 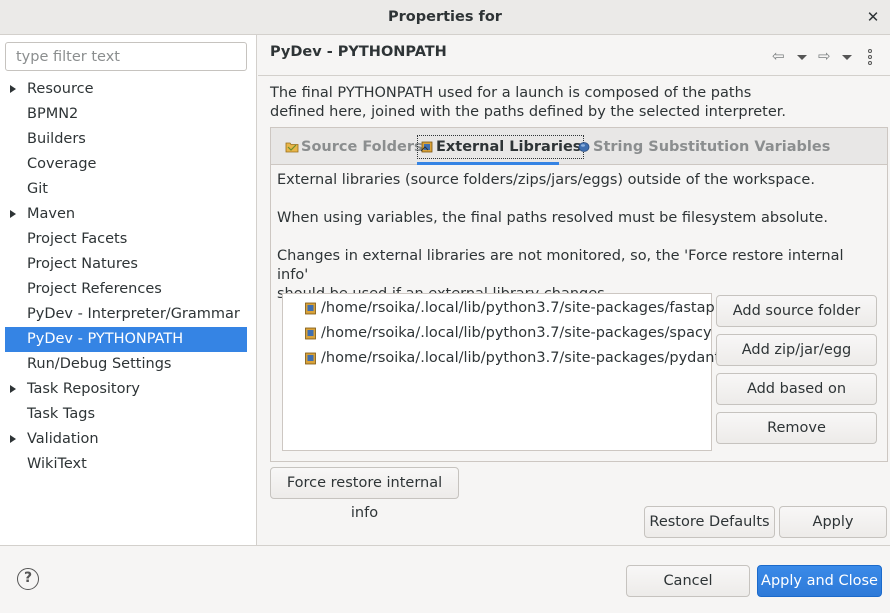 What do you see at coordinates (126, 164) in the screenshot?
I see `tree-item: Coverage` at bounding box center [126, 164].